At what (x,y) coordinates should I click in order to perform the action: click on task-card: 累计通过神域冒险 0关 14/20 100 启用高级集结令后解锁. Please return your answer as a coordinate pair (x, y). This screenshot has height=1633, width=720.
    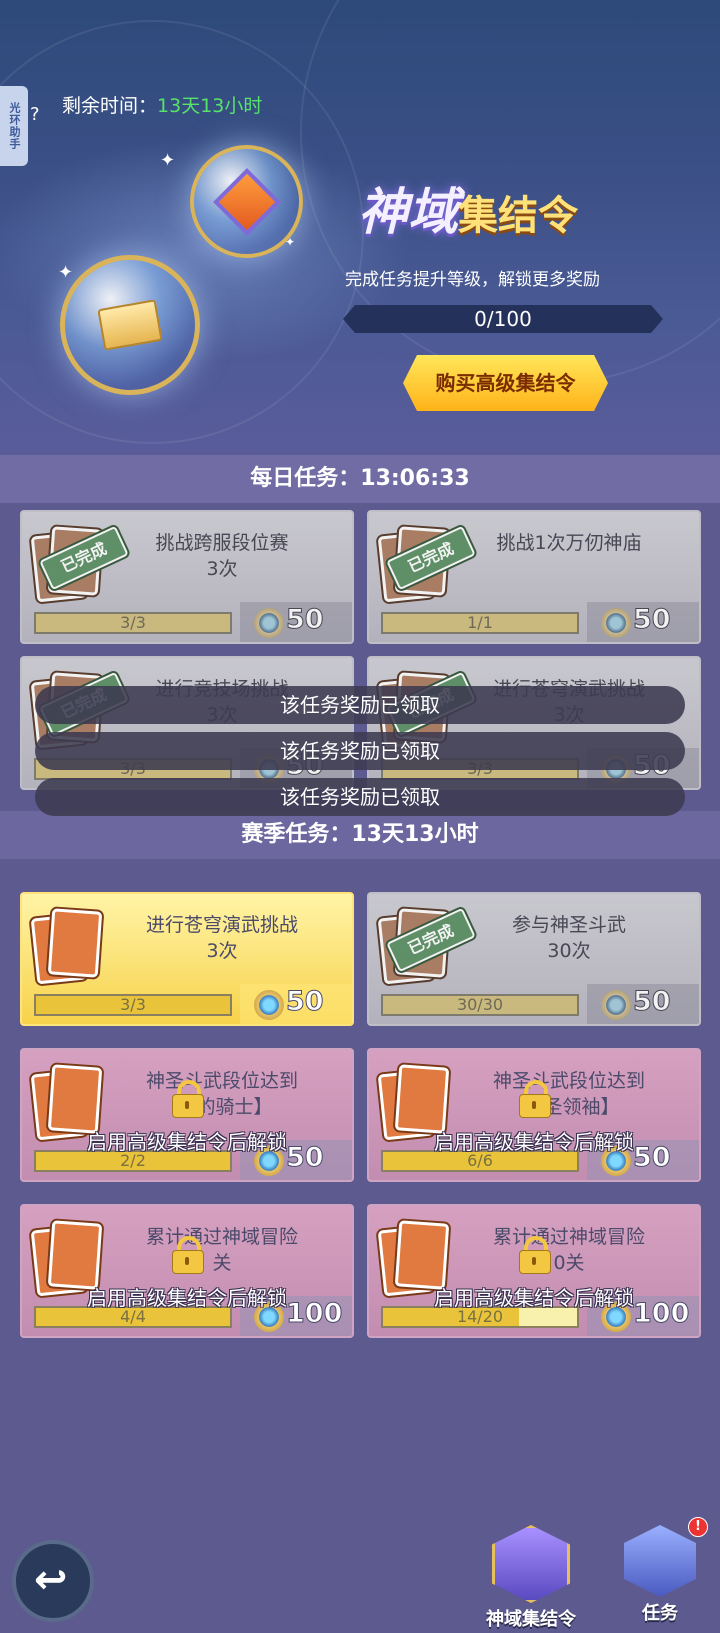
    Looking at the image, I should click on (534, 1271).